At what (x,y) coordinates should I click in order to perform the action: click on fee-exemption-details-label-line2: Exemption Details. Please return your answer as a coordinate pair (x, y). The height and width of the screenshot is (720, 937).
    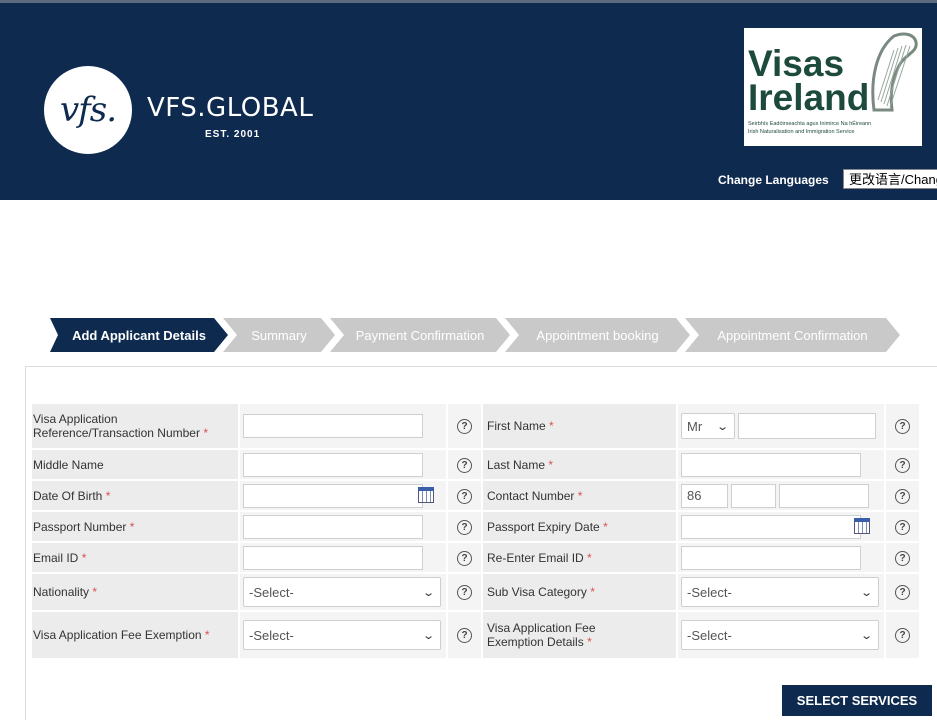
    Looking at the image, I should click on (535, 642).